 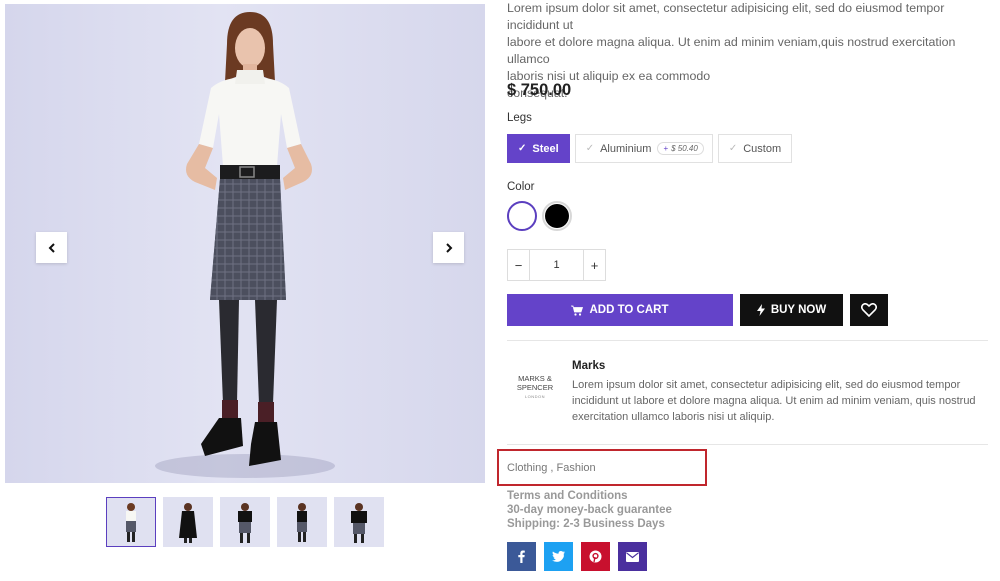 I want to click on legs-options: ✓ Steel ✓ Aluminium + $ 50.40 ✓ Custom, so click(x=650, y=148).